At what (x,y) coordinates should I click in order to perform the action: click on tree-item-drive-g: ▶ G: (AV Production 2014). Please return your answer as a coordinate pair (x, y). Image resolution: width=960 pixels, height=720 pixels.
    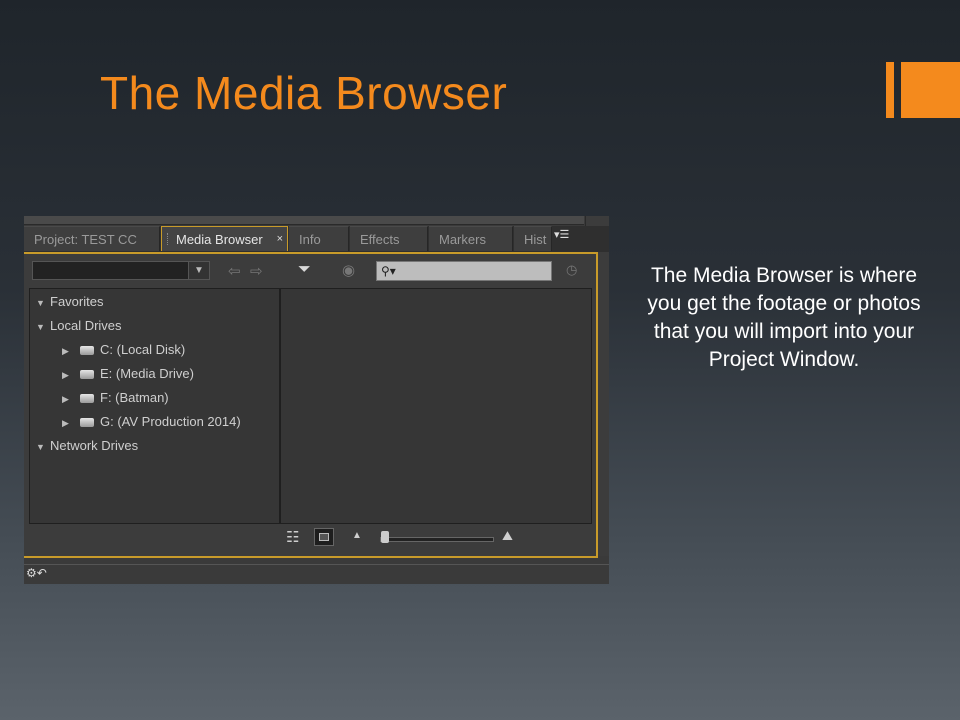
    Looking at the image, I should click on (151, 422).